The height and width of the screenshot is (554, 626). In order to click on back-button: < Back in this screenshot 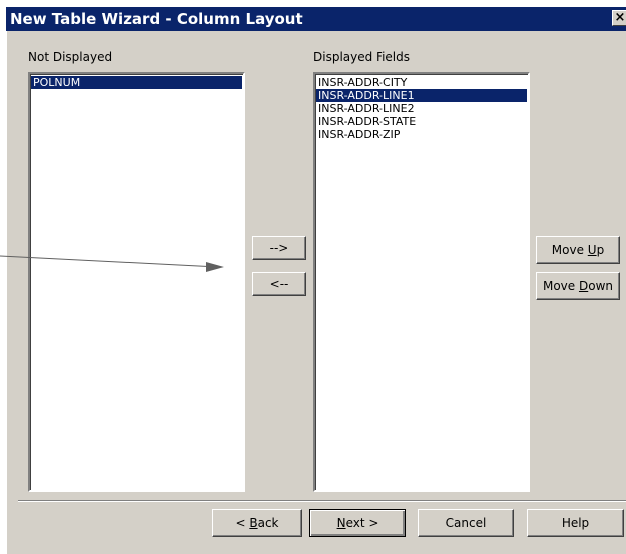, I will do `click(257, 523)`.